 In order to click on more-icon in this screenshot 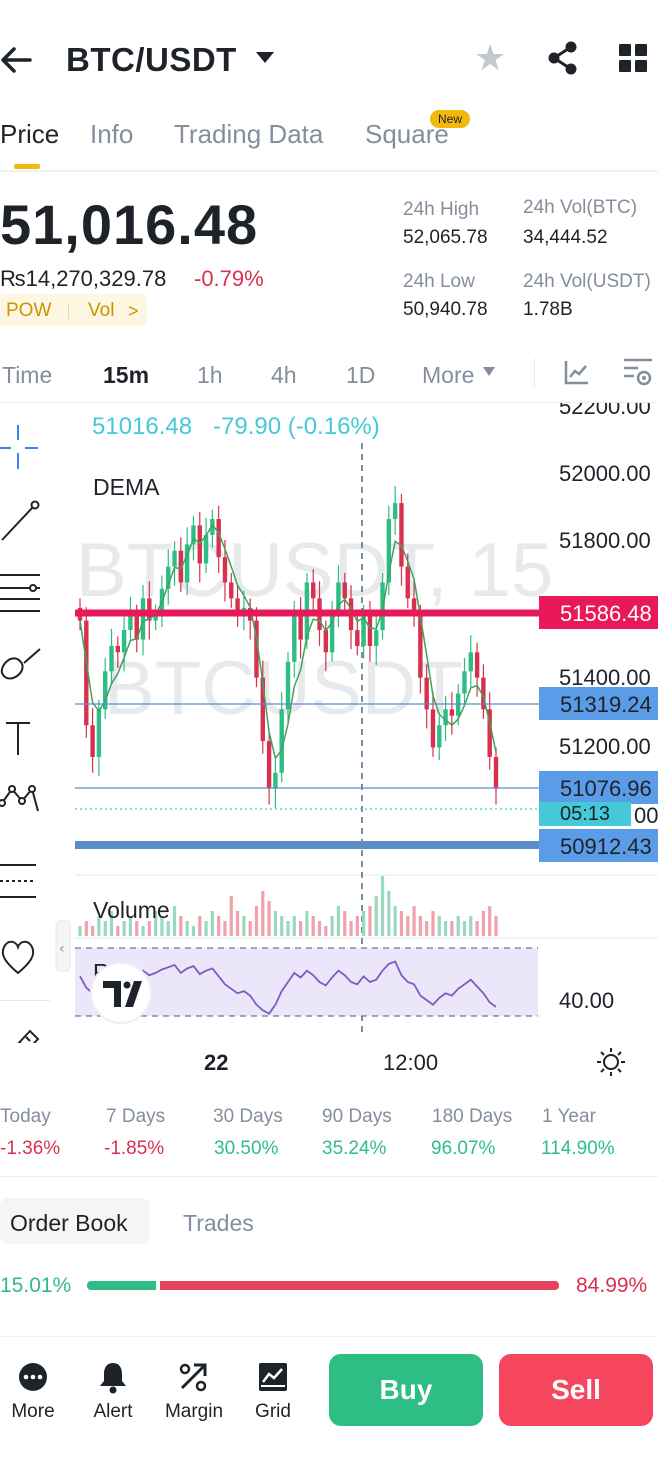, I will do `click(33, 1377)`.